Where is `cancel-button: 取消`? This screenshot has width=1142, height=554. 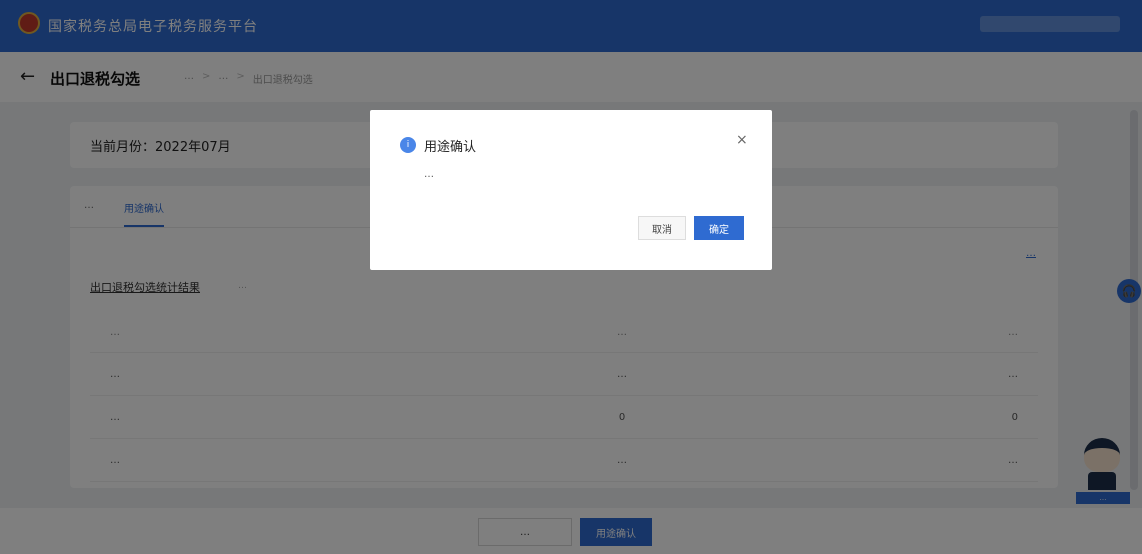
cancel-button: 取消 is located at coordinates (662, 228).